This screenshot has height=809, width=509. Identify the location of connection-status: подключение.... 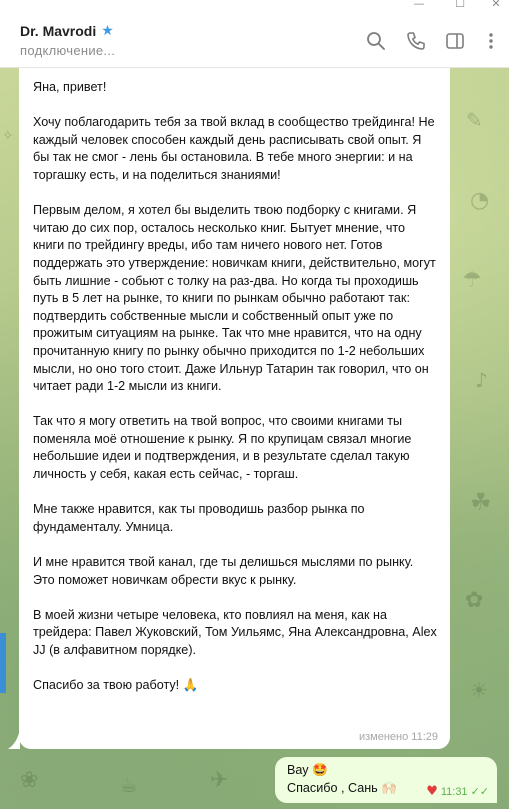
(68, 50).